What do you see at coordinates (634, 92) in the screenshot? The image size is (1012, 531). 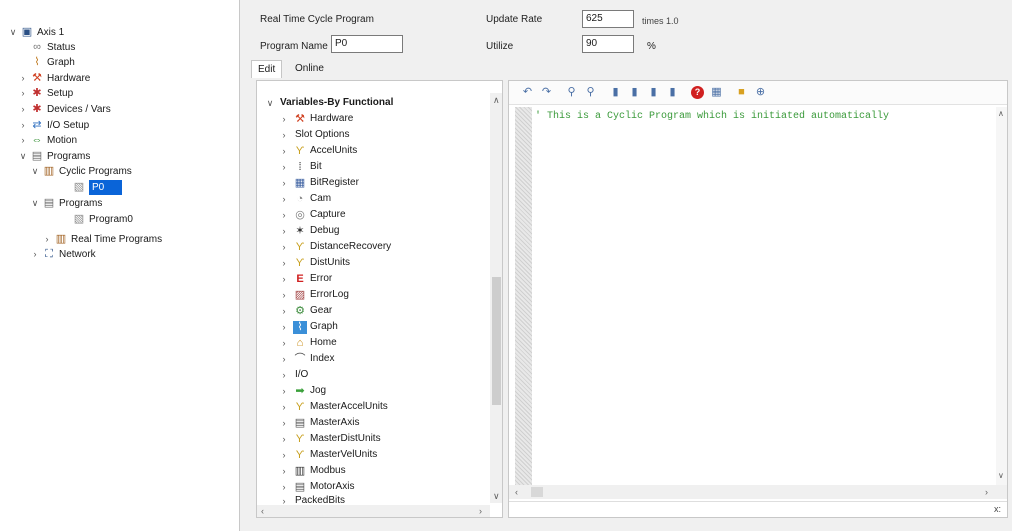 I see `bookmark-next-icon: ▮` at bounding box center [634, 92].